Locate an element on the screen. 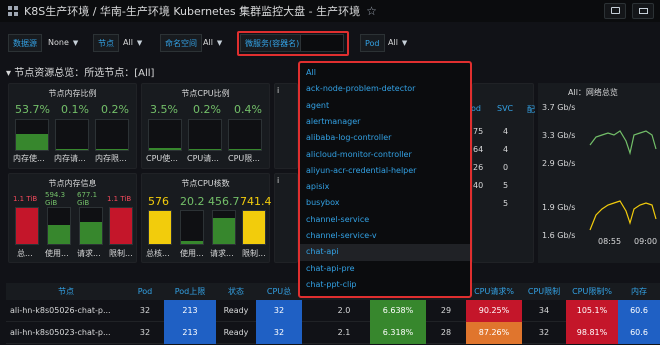 Image resolution: width=660 pixels, height=345 pixels. tv-mode-icon is located at coordinates (615, 11).